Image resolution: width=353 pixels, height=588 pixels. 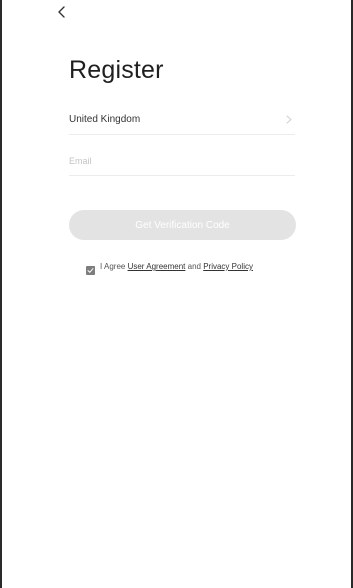 What do you see at coordinates (194, 266) in the screenshot?
I see `agreement-conjunction: and` at bounding box center [194, 266].